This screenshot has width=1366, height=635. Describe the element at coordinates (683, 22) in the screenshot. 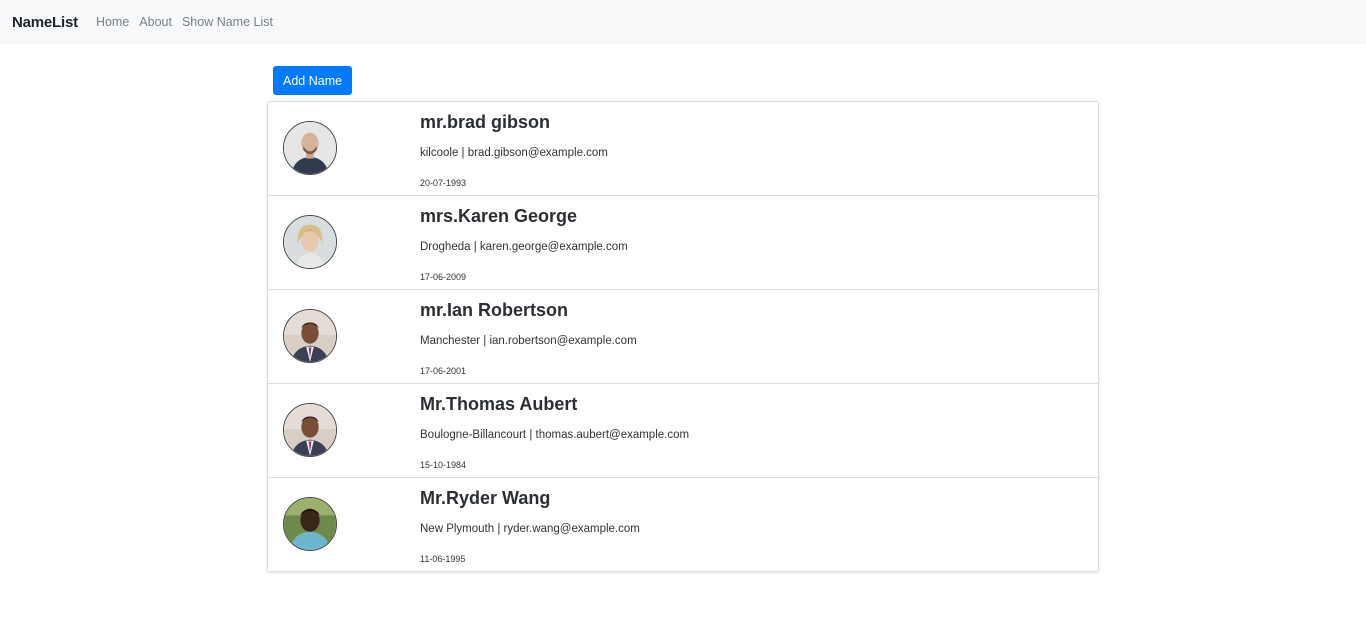

I see `navbar: NameList Home About Show Name List` at that location.